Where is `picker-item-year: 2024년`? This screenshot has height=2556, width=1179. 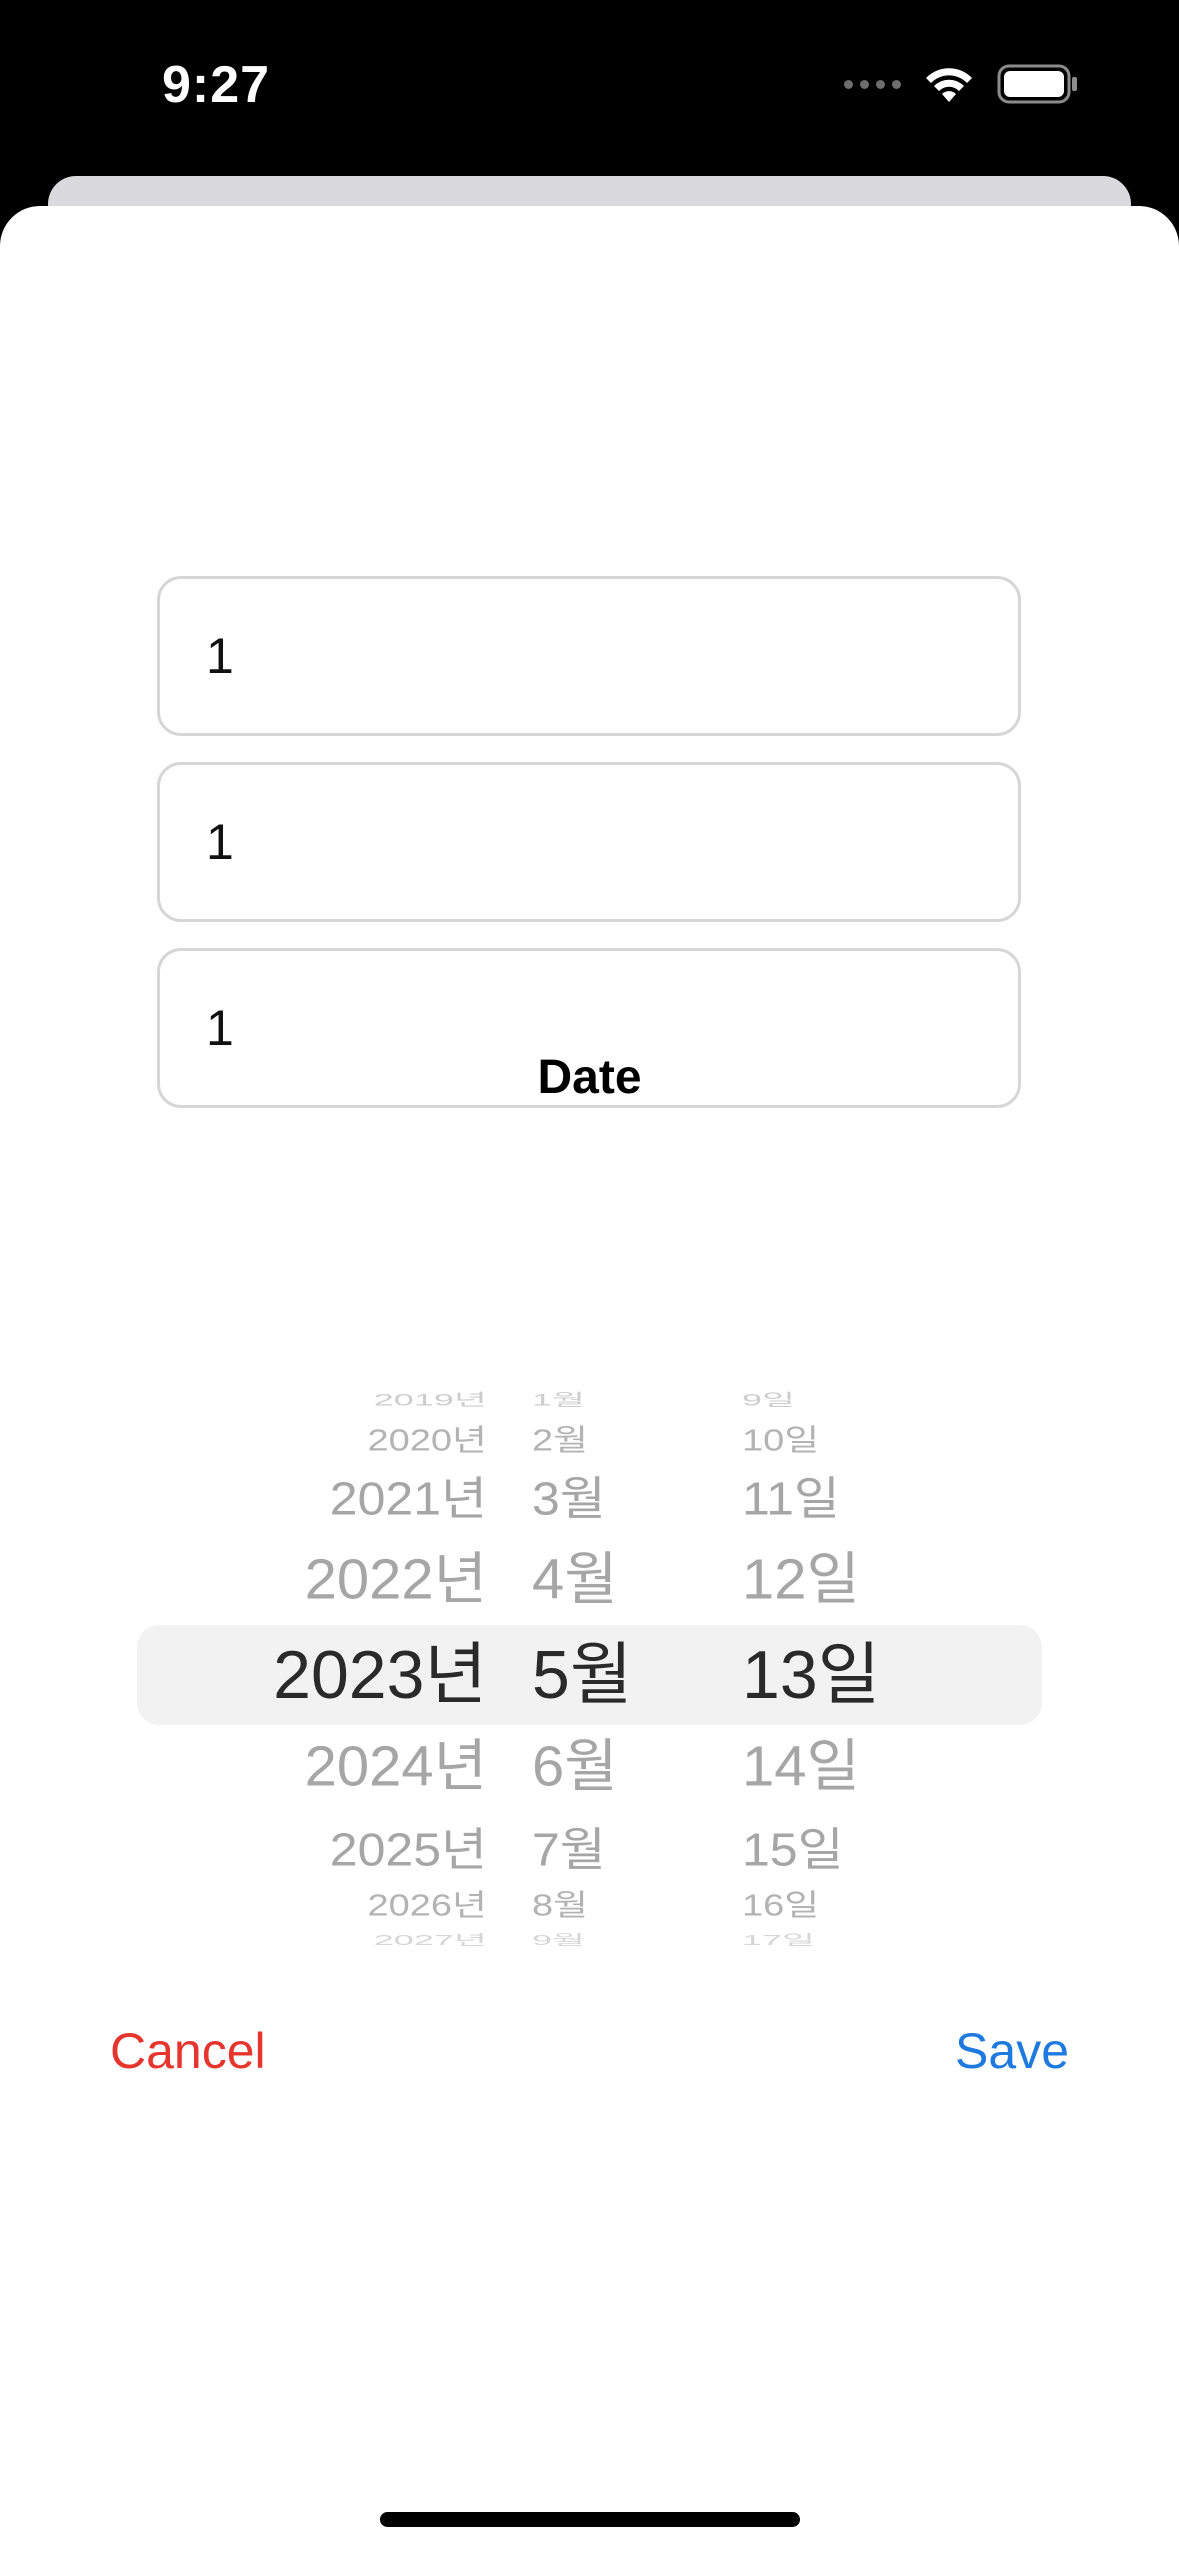
picker-item-year: 2024년 is located at coordinates (396, 1767).